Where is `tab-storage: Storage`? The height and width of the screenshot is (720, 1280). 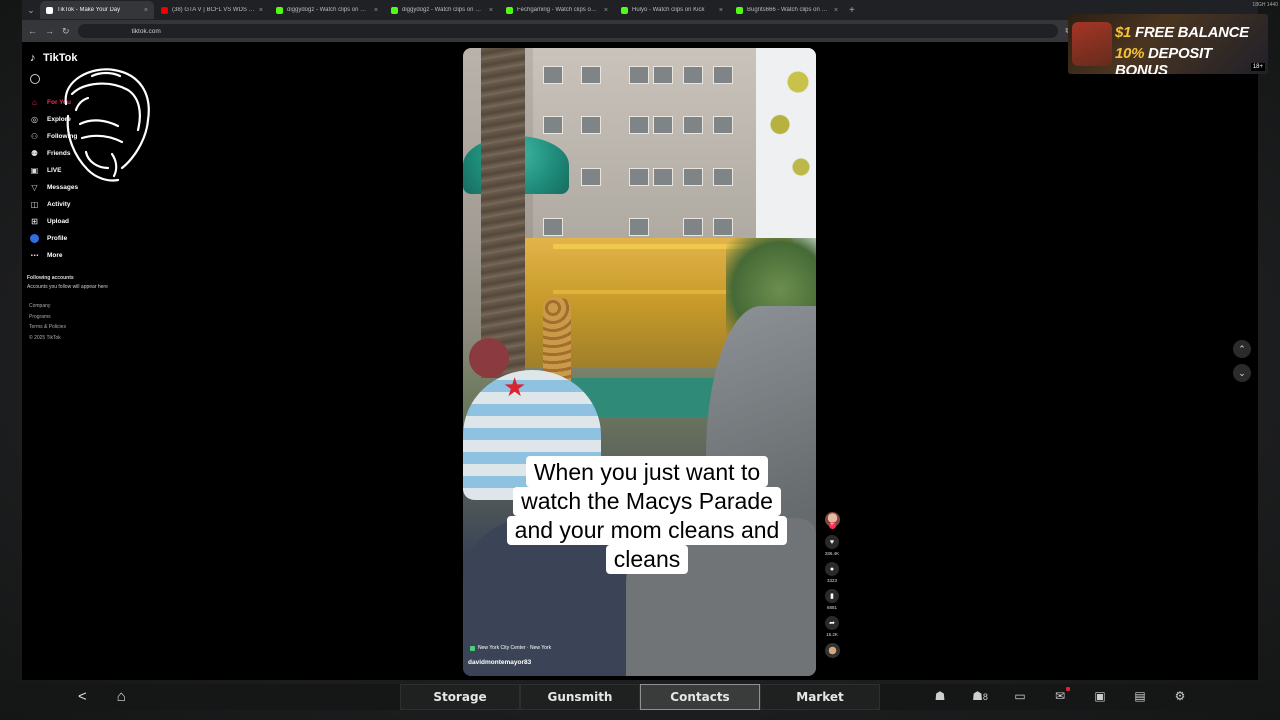 tab-storage: Storage is located at coordinates (460, 697).